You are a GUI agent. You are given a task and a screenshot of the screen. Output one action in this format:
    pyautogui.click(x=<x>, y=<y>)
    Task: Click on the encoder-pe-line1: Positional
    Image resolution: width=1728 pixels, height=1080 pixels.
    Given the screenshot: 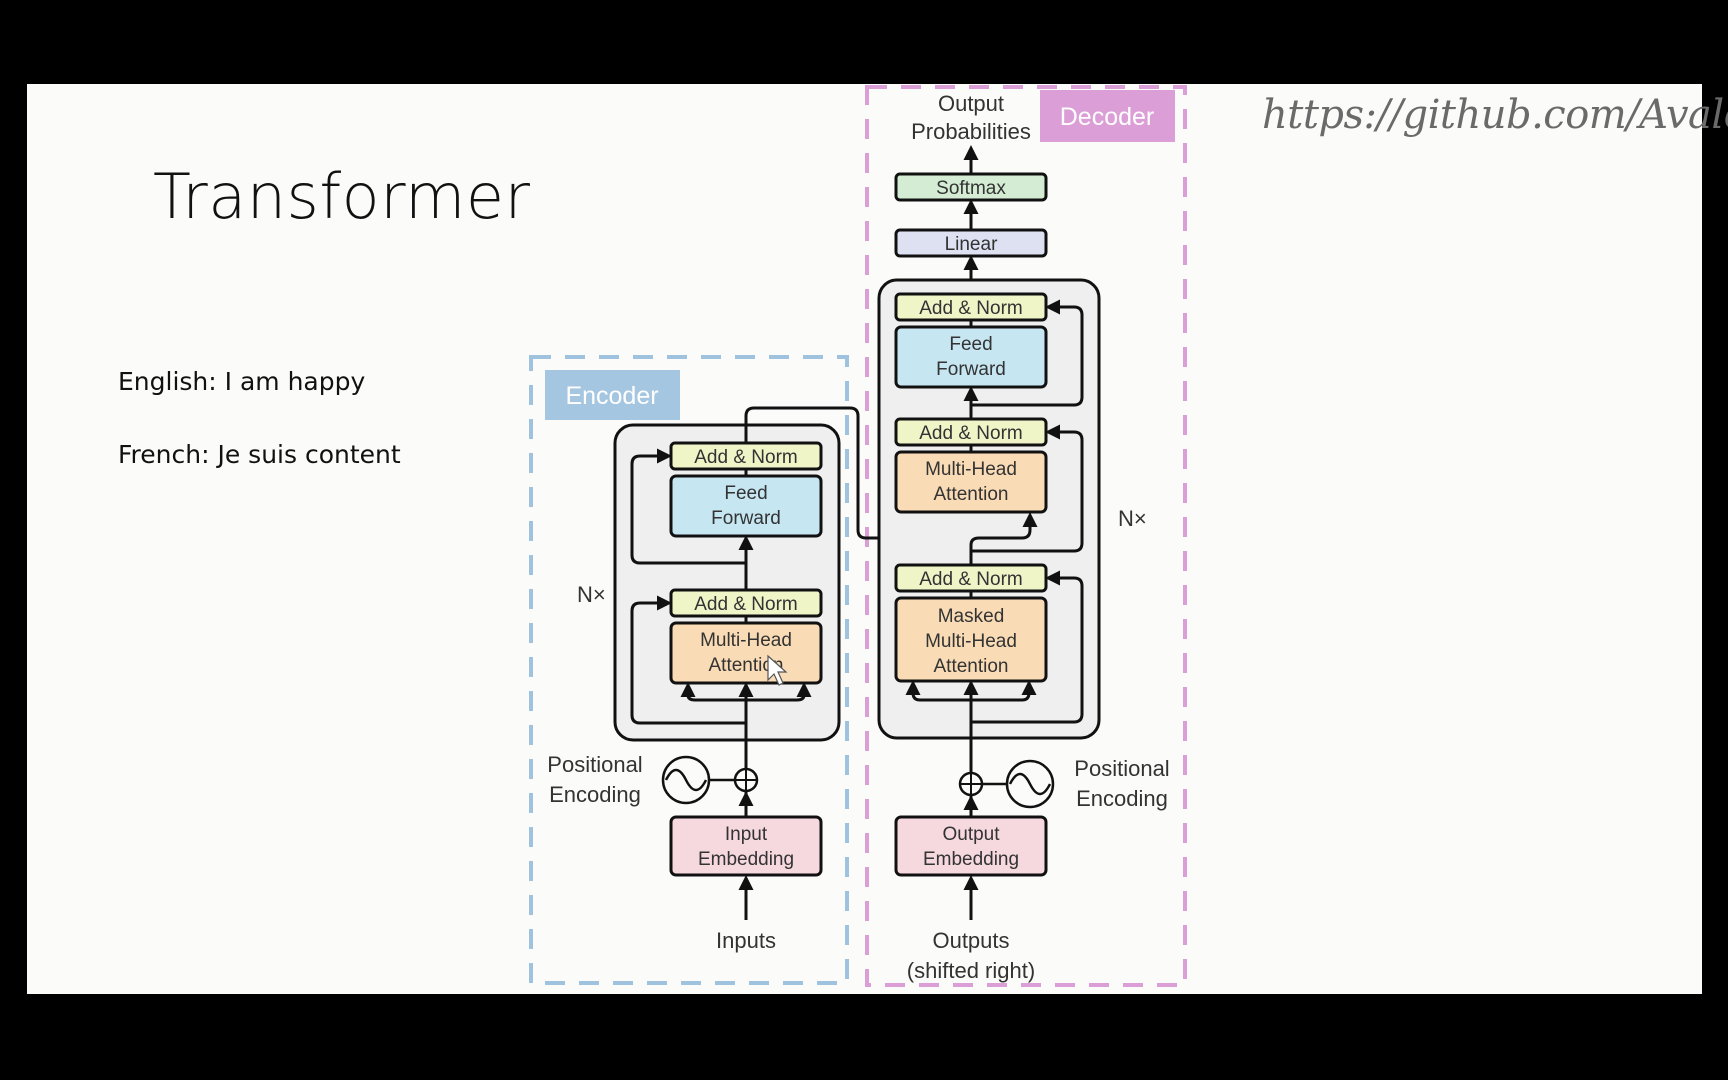 What is the action you would take?
    pyautogui.click(x=594, y=764)
    